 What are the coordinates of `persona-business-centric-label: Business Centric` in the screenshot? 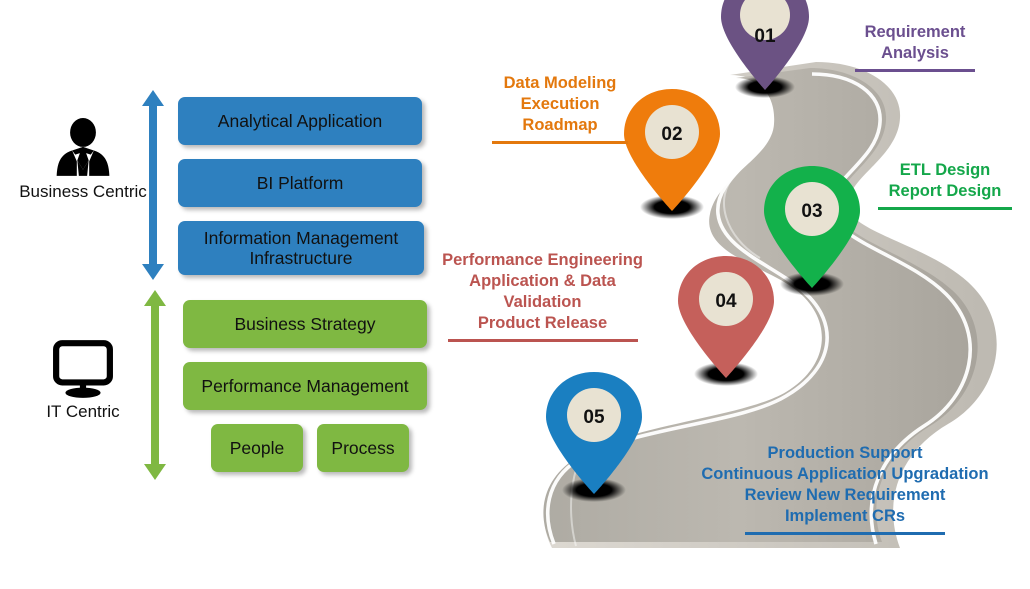 It's located at (83, 191).